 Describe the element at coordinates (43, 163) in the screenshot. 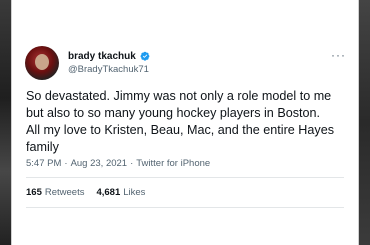

I see `tweet-time: 5:47 PM` at that location.